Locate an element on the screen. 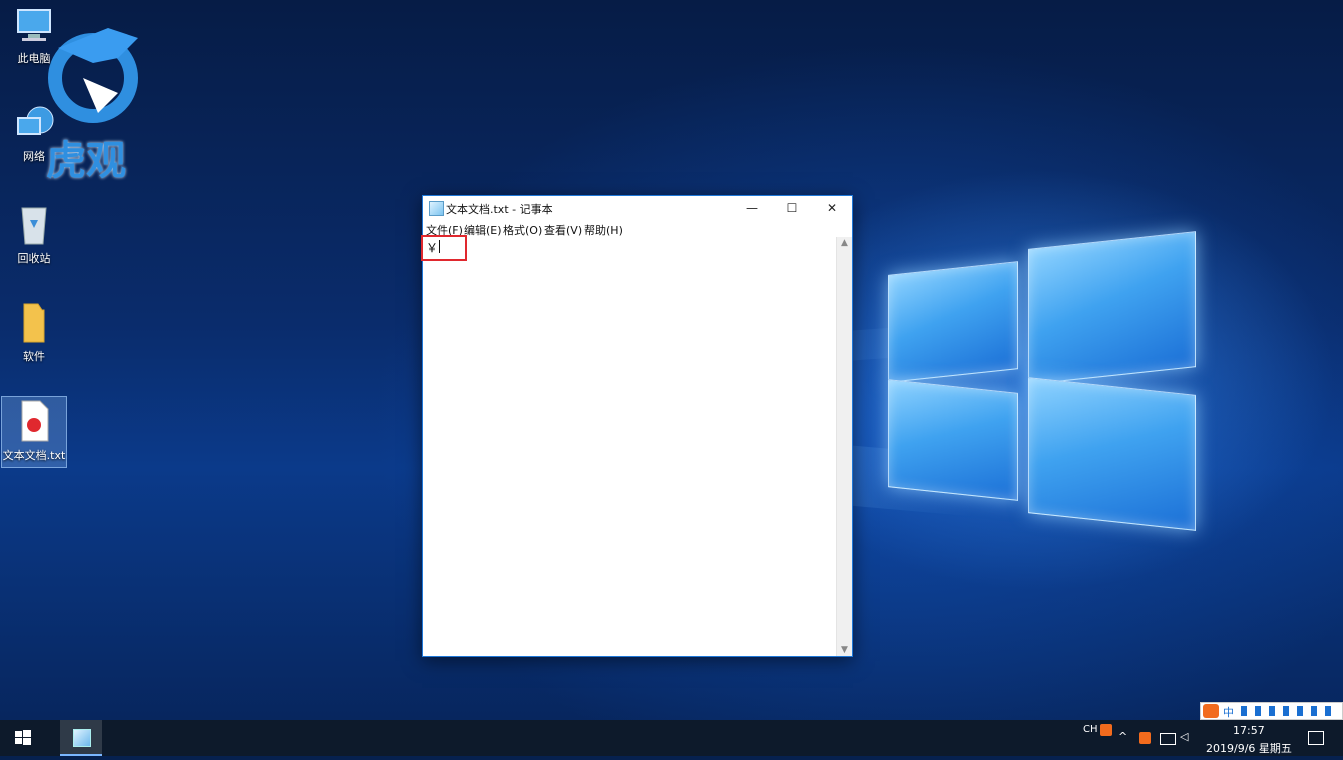  highlight-box is located at coordinates (444, 248).